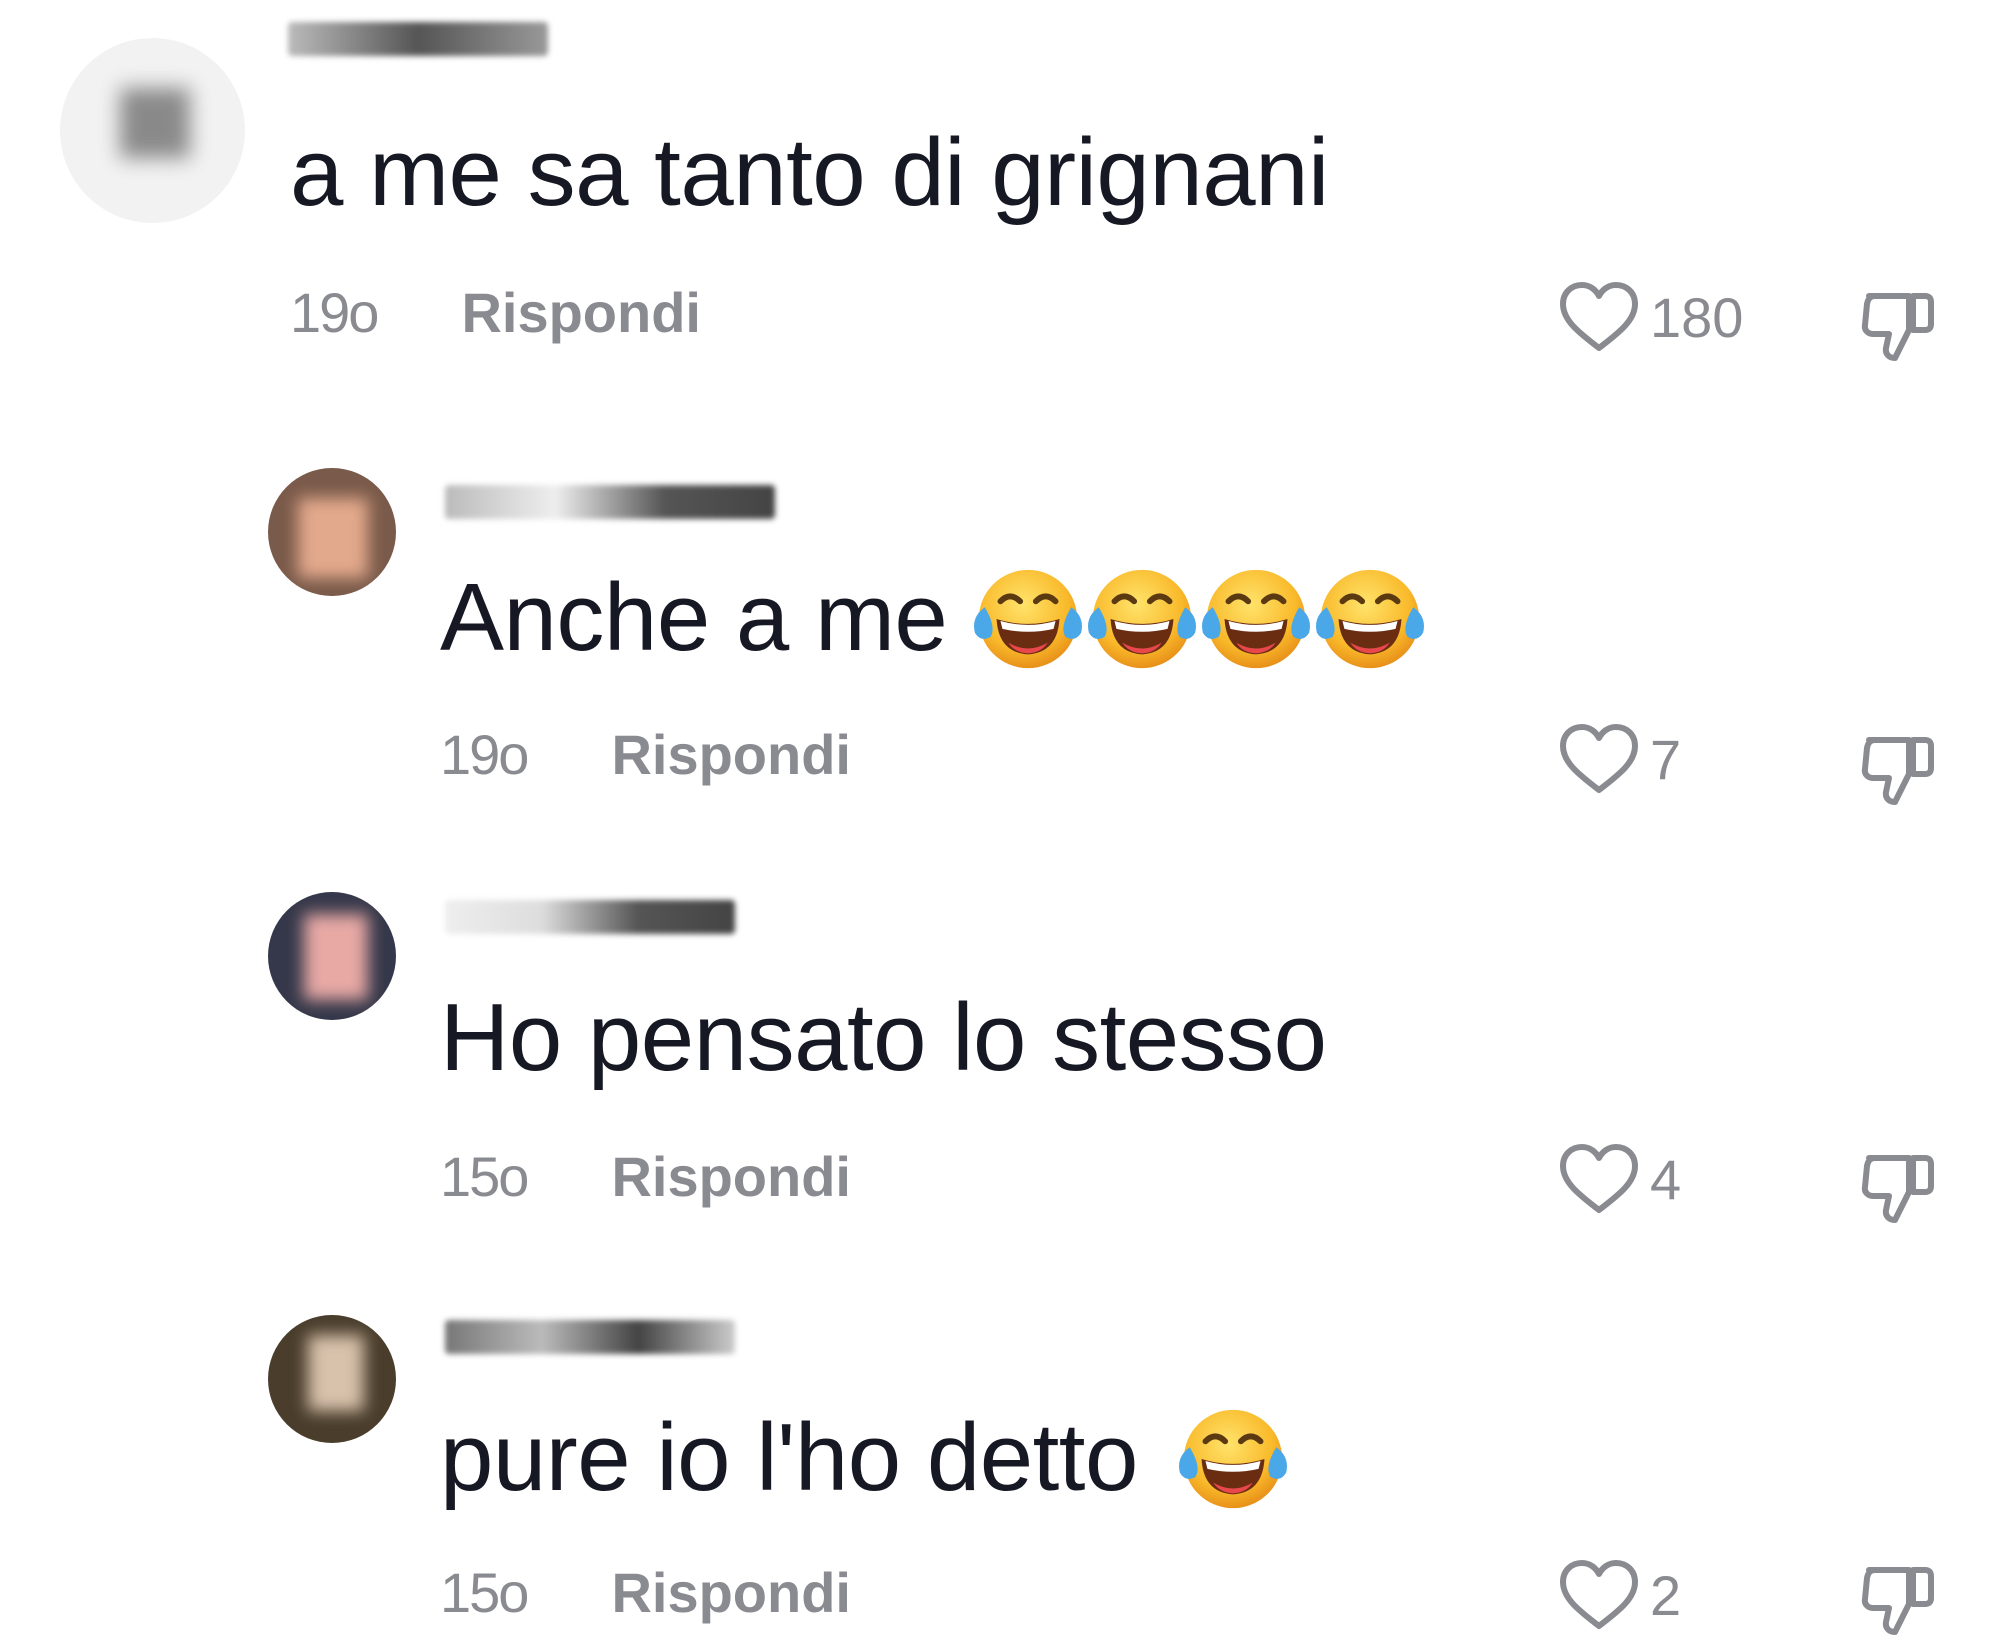 The width and height of the screenshot is (2000, 1648). What do you see at coordinates (332, 1379) in the screenshot?
I see `avatar` at bounding box center [332, 1379].